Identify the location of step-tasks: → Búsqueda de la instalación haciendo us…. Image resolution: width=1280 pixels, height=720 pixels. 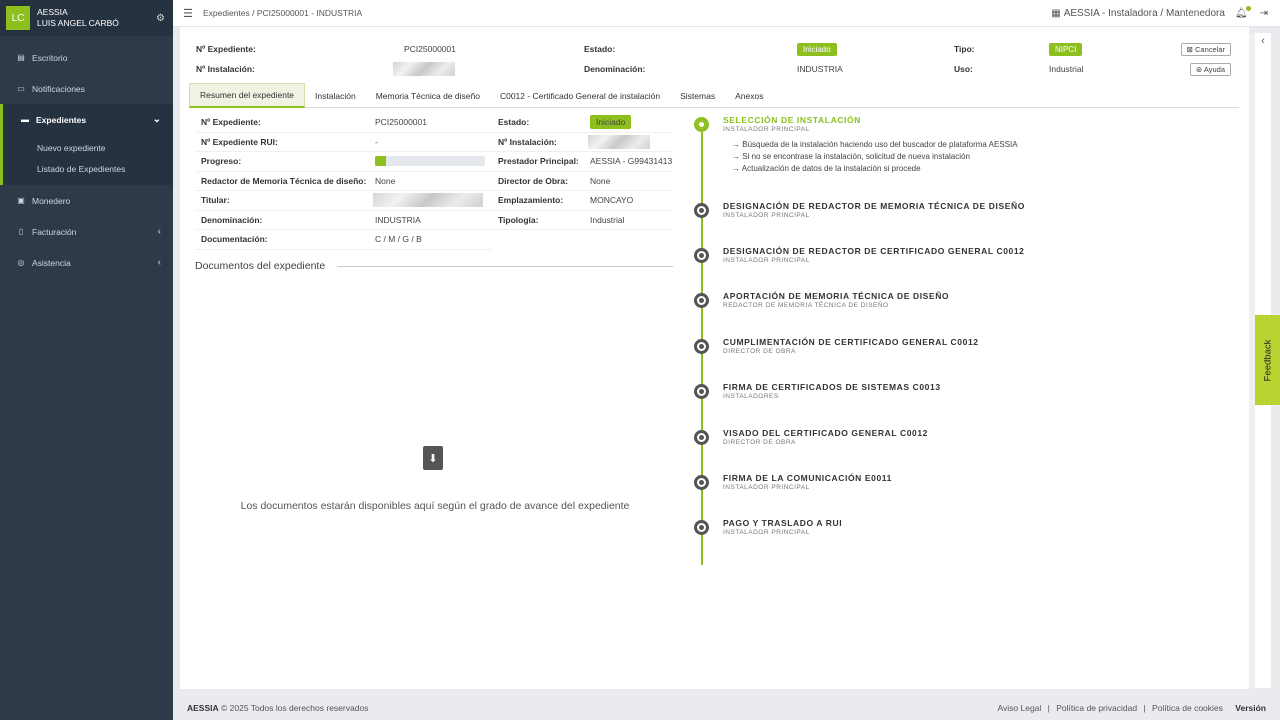
(875, 157).